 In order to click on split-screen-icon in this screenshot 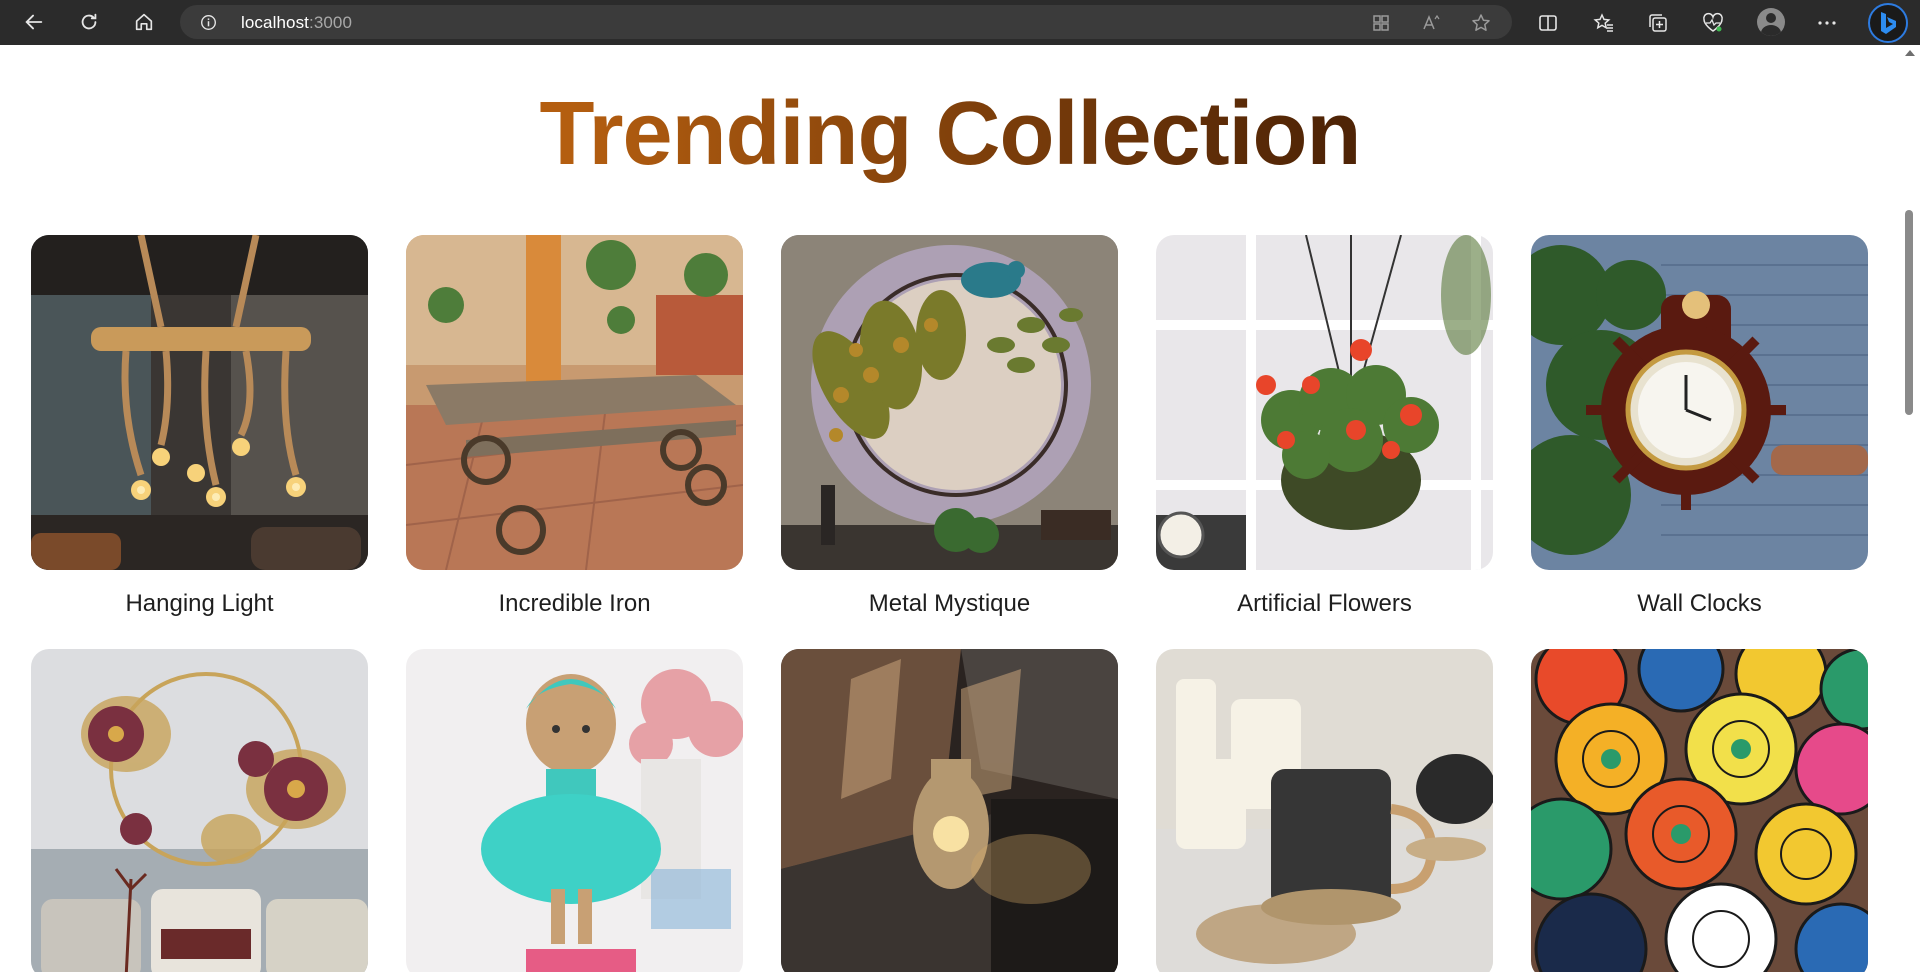, I will do `click(1548, 23)`.